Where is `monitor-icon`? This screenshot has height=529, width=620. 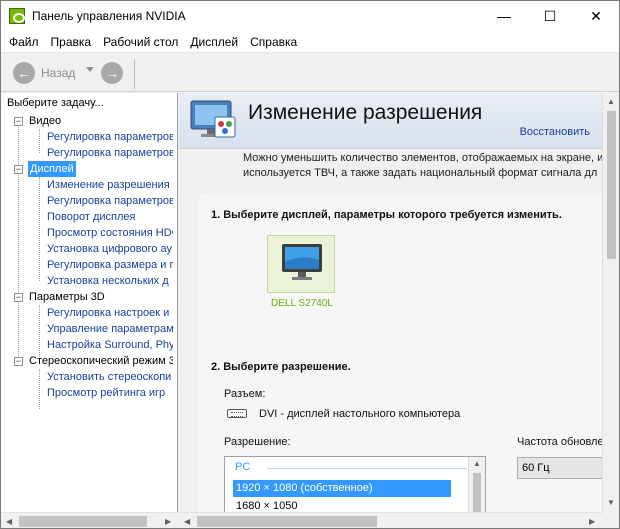 monitor-icon is located at coordinates (302, 262).